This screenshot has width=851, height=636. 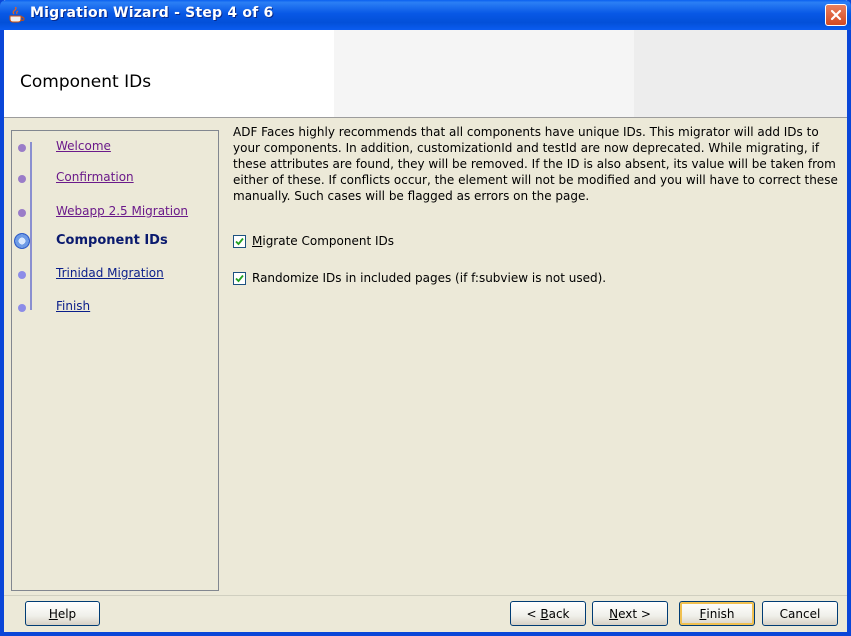 I want to click on steps-connector-line, so click(x=31, y=226).